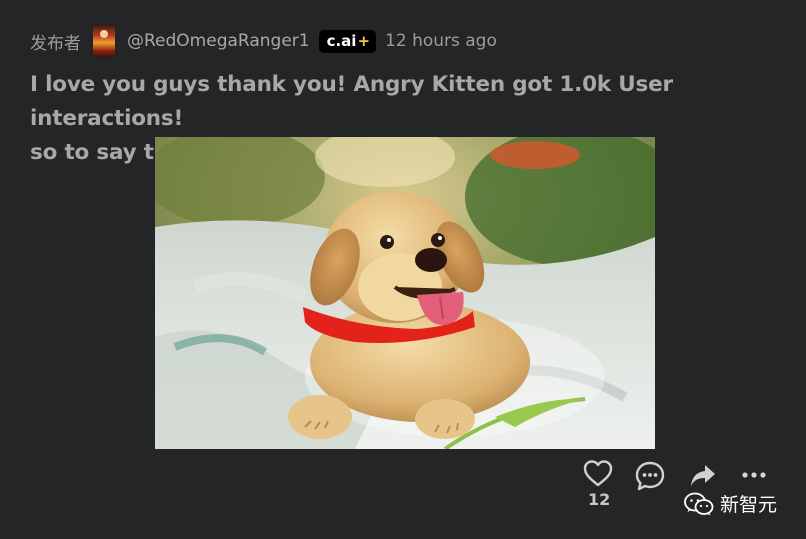  I want to click on post-header: 发布者 @RedOmegaRanger1 c.ai + 12 hours ago, so click(263, 41).